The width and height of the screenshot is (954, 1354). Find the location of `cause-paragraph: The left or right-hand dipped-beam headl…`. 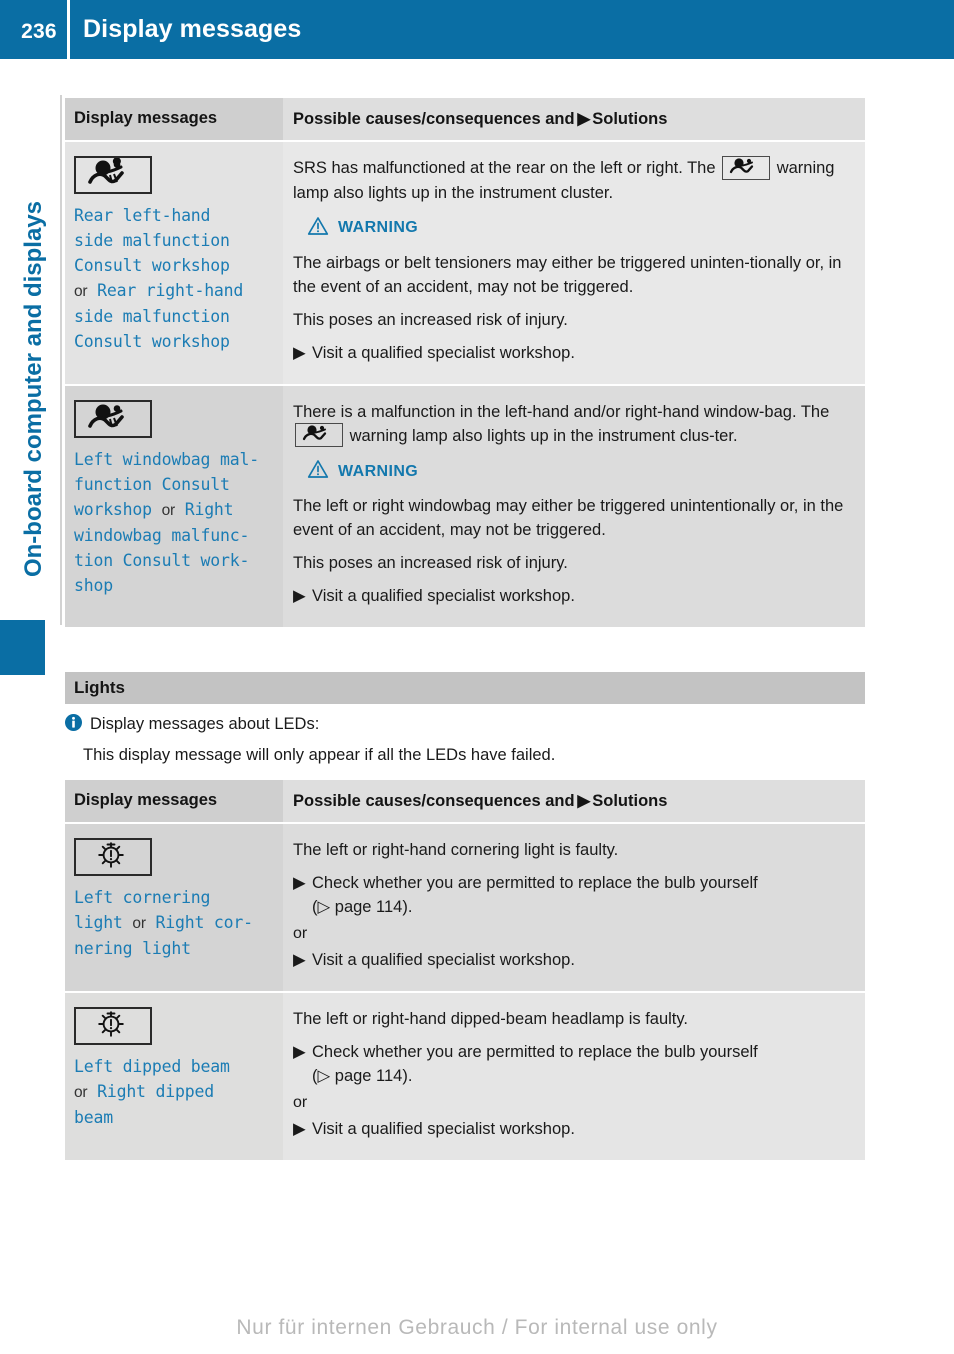

cause-paragraph: The left or right-hand dipped-beam headl… is located at coordinates (491, 1019).